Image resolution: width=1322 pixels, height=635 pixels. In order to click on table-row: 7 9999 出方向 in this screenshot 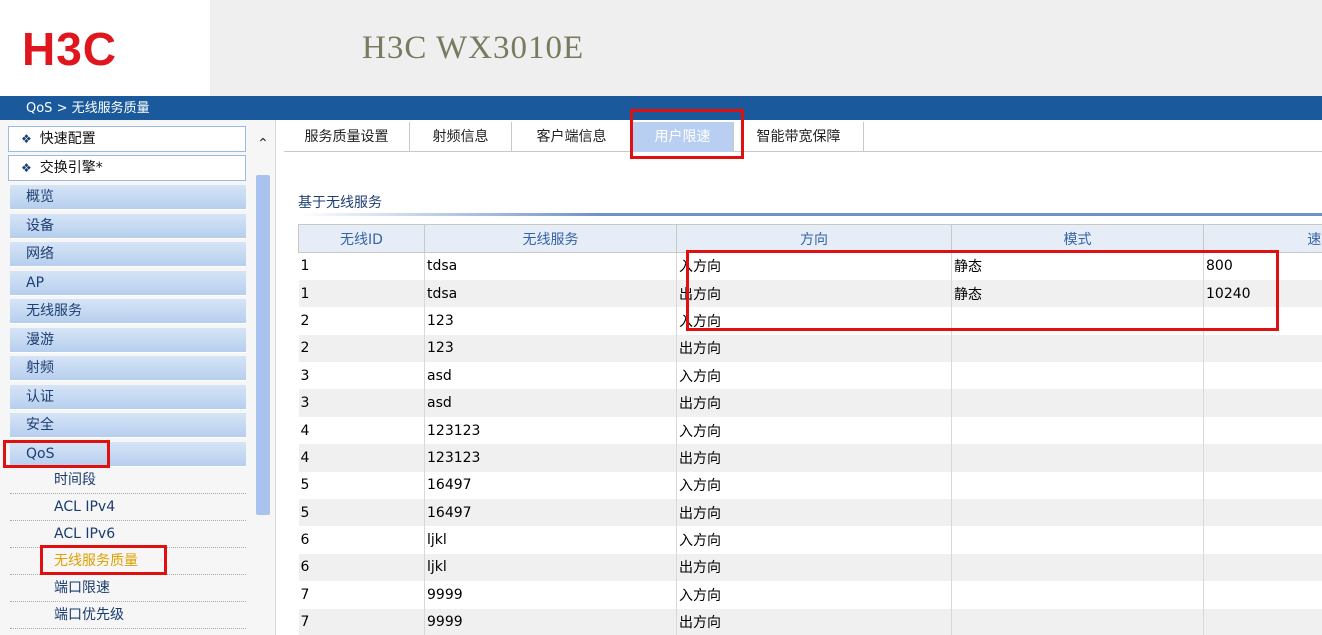, I will do `click(810, 621)`.